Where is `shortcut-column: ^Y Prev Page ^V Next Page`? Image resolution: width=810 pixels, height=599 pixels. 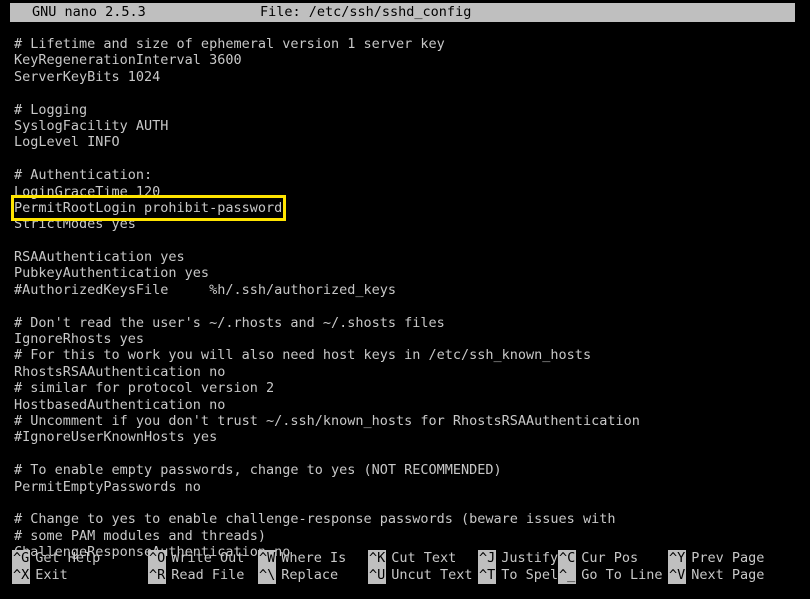
shortcut-column: ^Y Prev Page ^V Next Page is located at coordinates (716, 567).